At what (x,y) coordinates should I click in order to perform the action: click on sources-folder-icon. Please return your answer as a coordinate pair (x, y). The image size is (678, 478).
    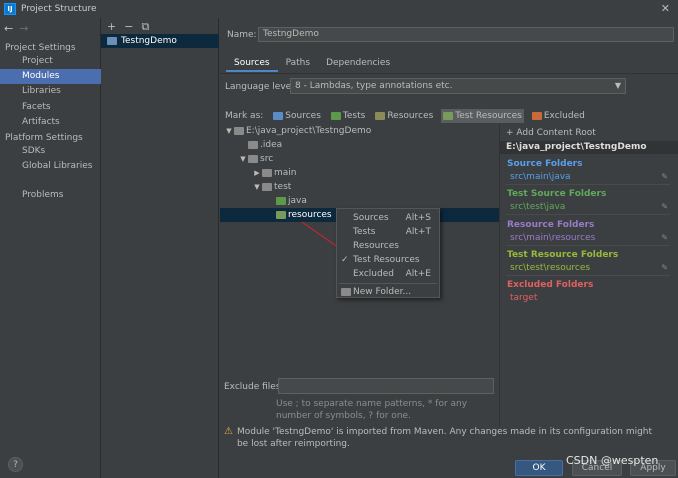
    Looking at the image, I should click on (278, 116).